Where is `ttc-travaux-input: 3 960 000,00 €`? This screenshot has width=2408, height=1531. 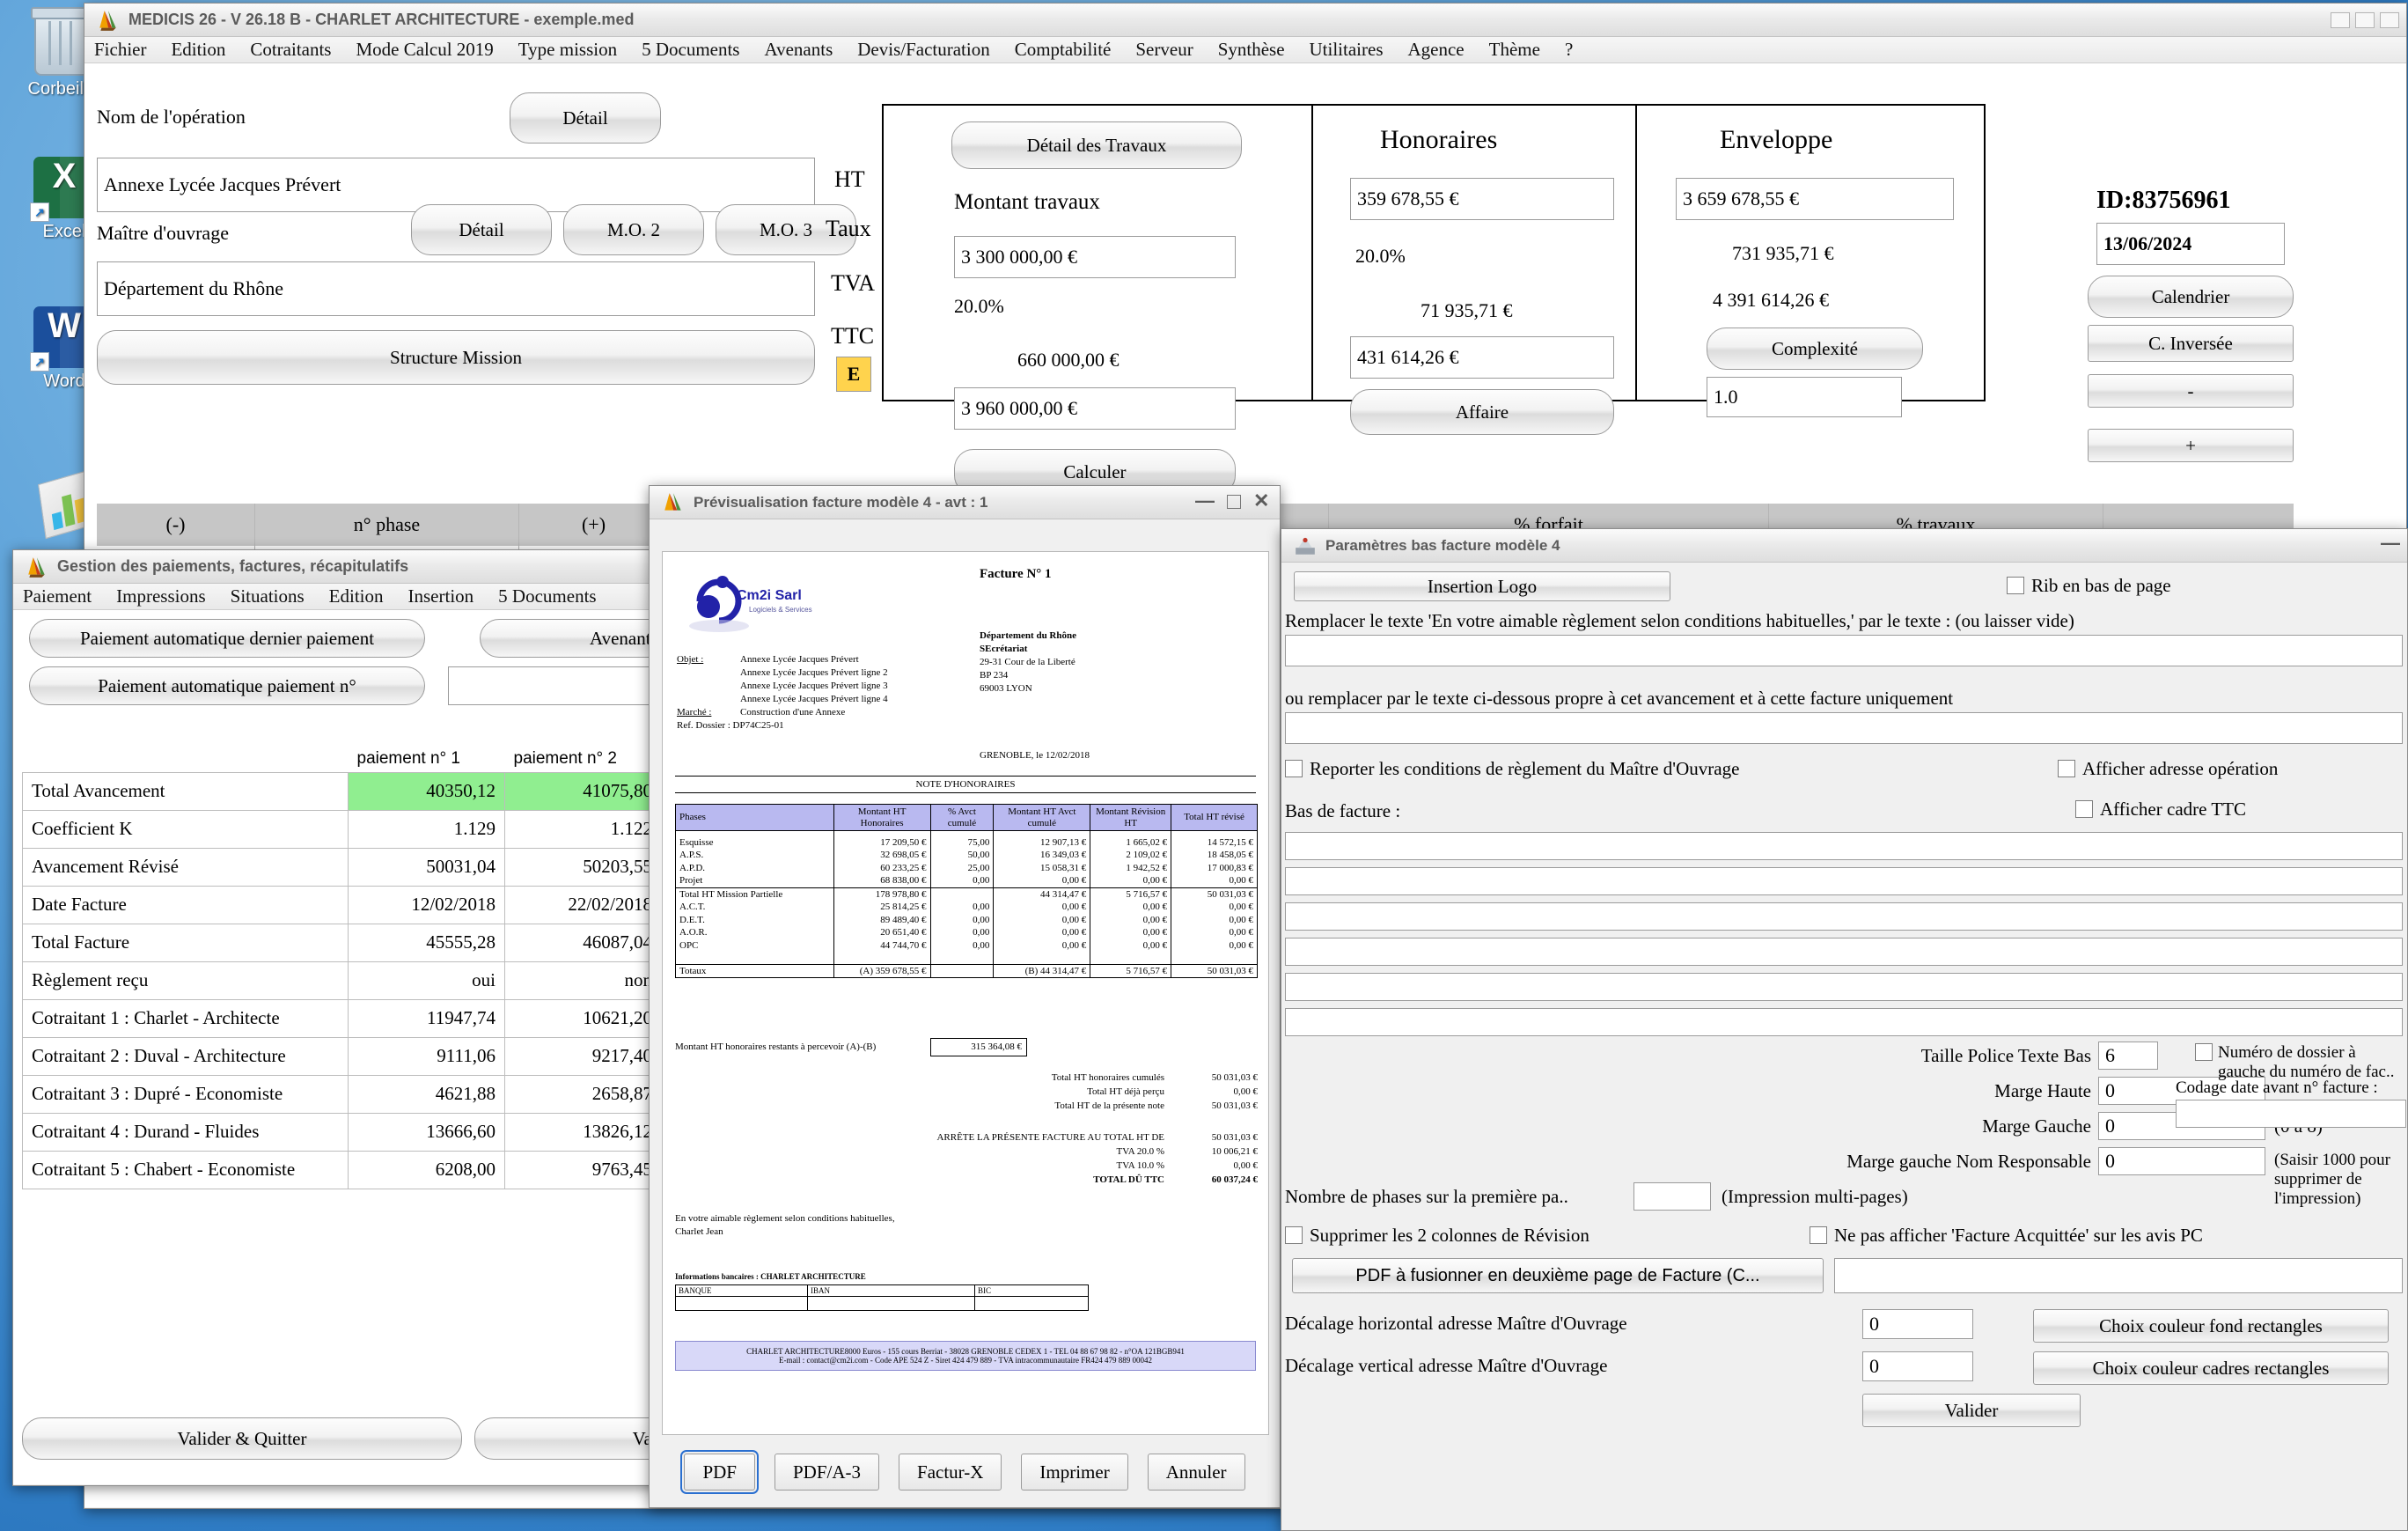 ttc-travaux-input: 3 960 000,00 € is located at coordinates (1095, 408).